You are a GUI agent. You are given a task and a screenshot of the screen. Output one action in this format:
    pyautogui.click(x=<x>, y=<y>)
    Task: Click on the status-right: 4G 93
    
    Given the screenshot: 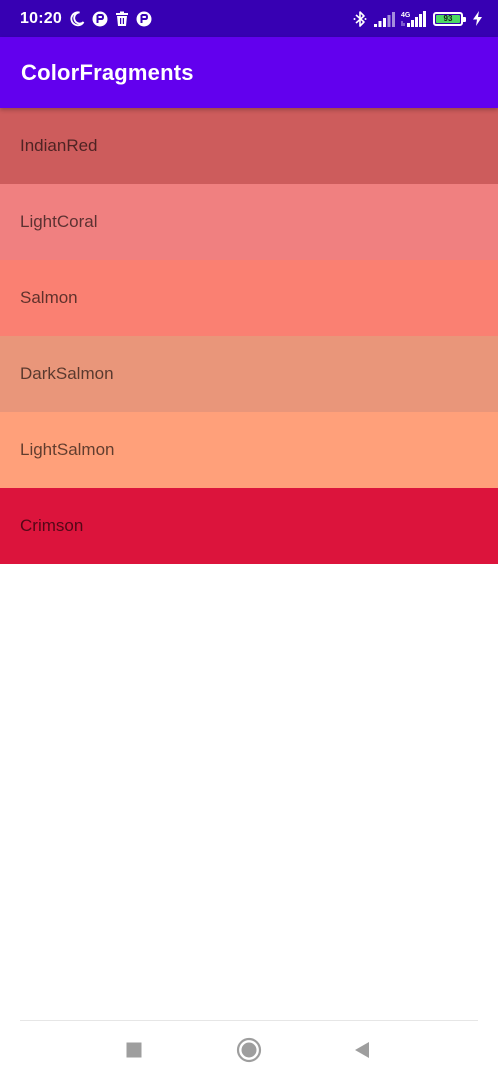 What is the action you would take?
    pyautogui.click(x=417, y=19)
    